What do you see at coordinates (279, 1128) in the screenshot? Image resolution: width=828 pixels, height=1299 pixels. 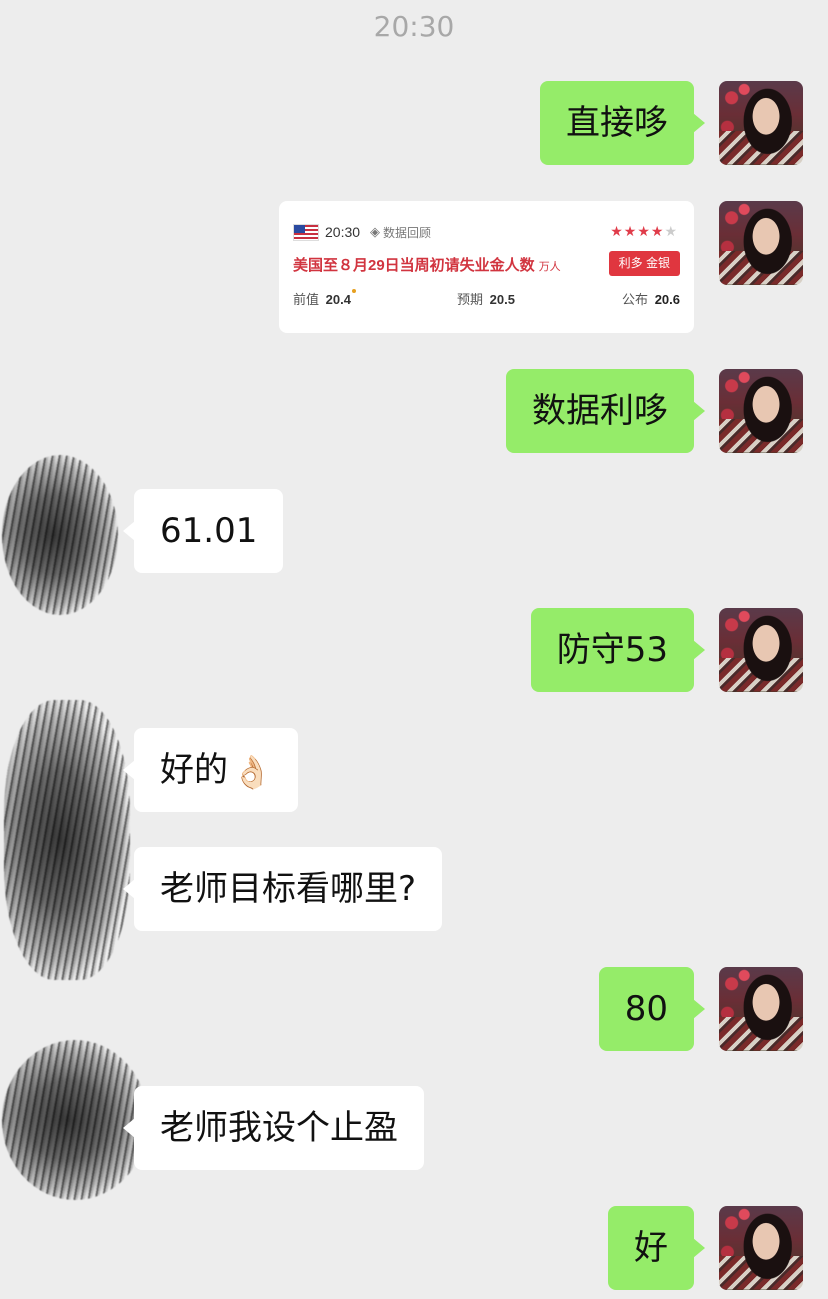 I see `message-text: 老师我设个止盈` at bounding box center [279, 1128].